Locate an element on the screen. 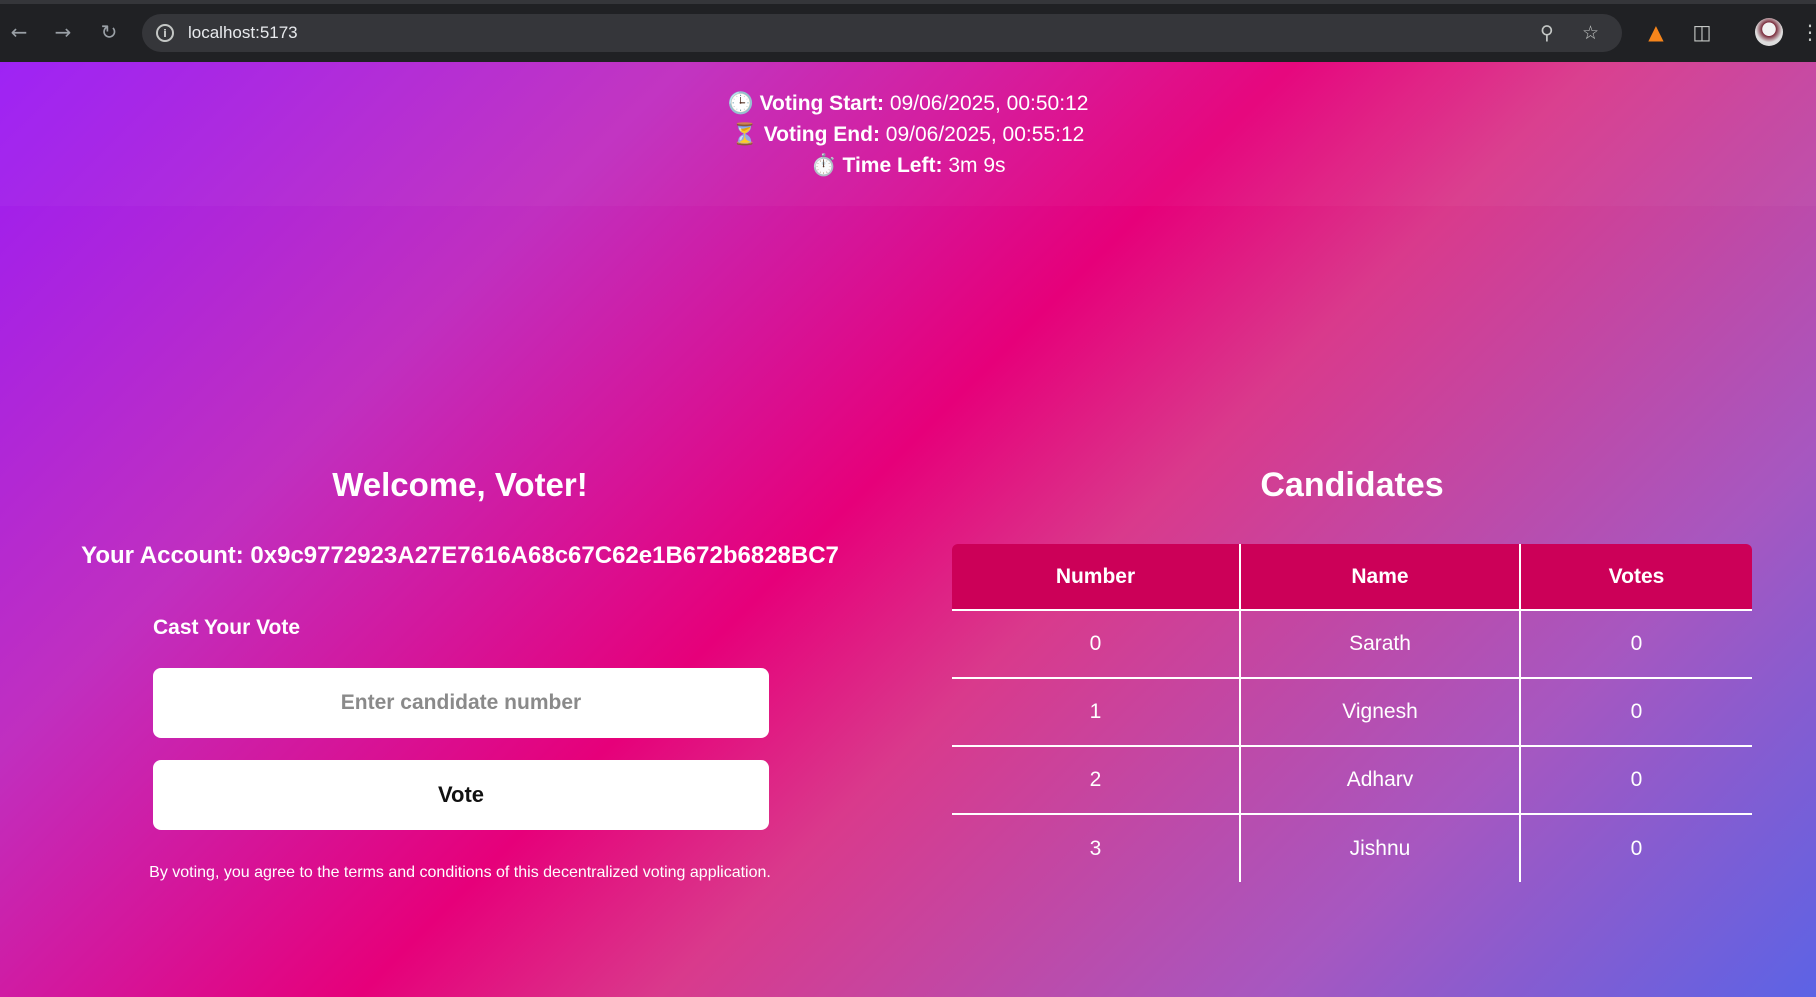  bookmark-button: ☆ is located at coordinates (1590, 33).